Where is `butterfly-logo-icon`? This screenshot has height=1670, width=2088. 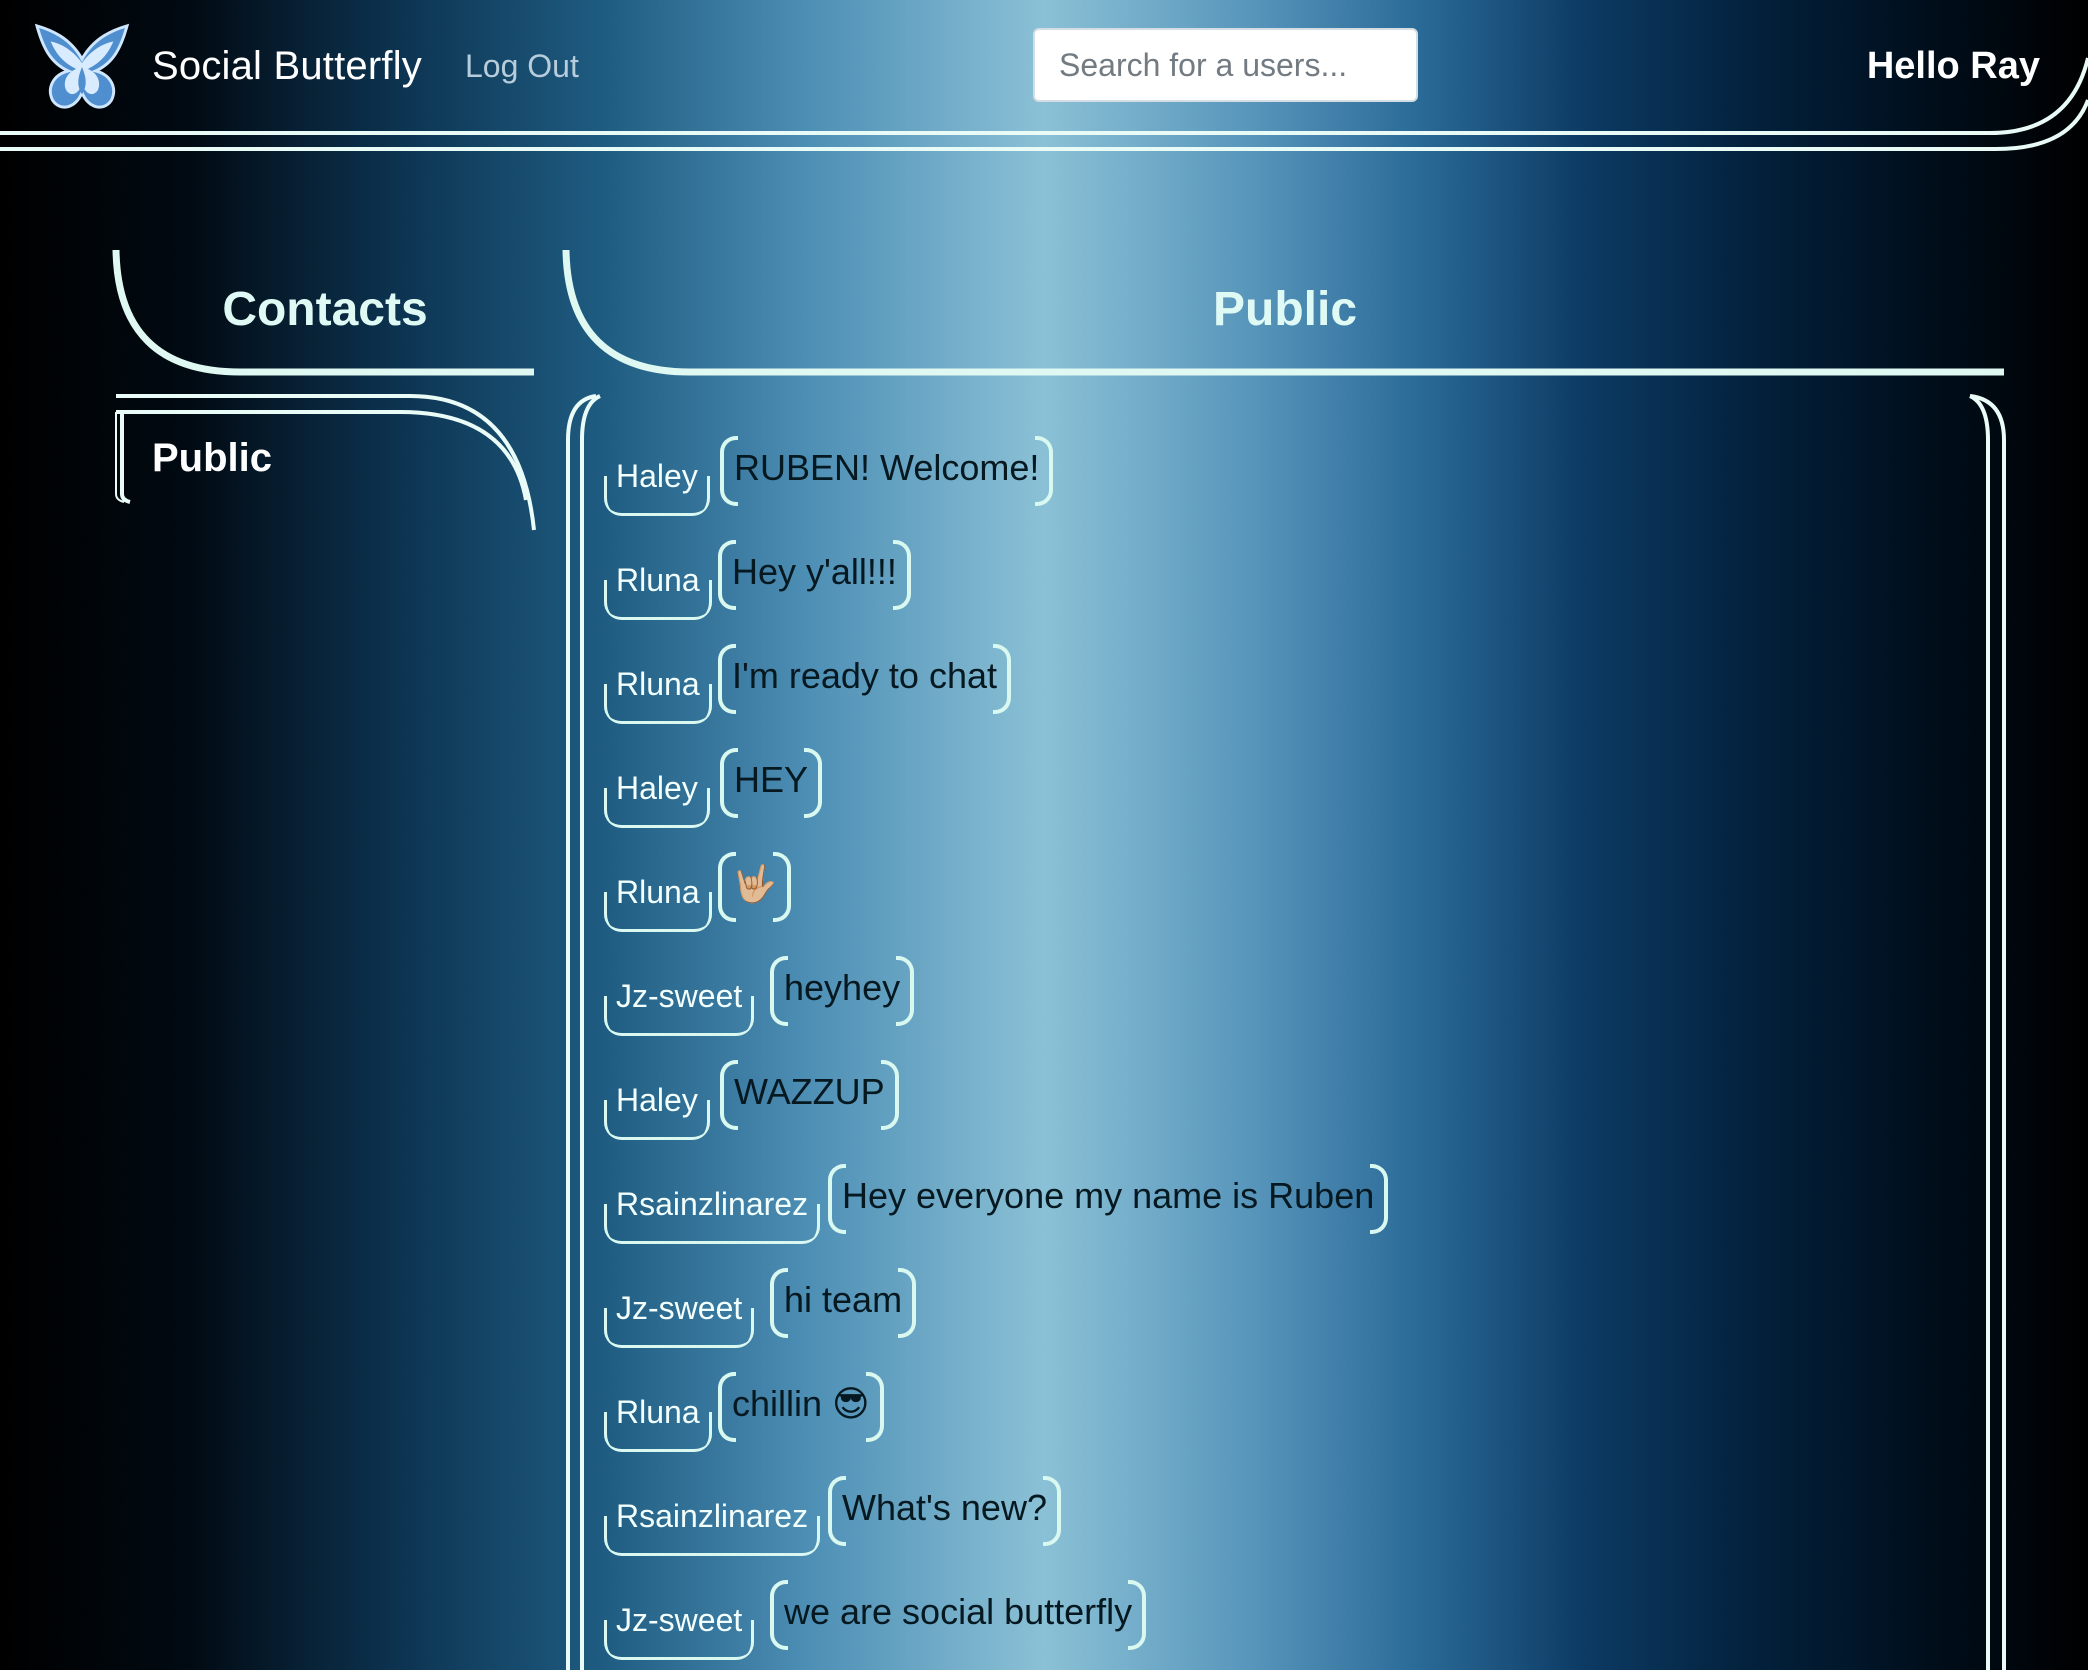 butterfly-logo-icon is located at coordinates (82, 67).